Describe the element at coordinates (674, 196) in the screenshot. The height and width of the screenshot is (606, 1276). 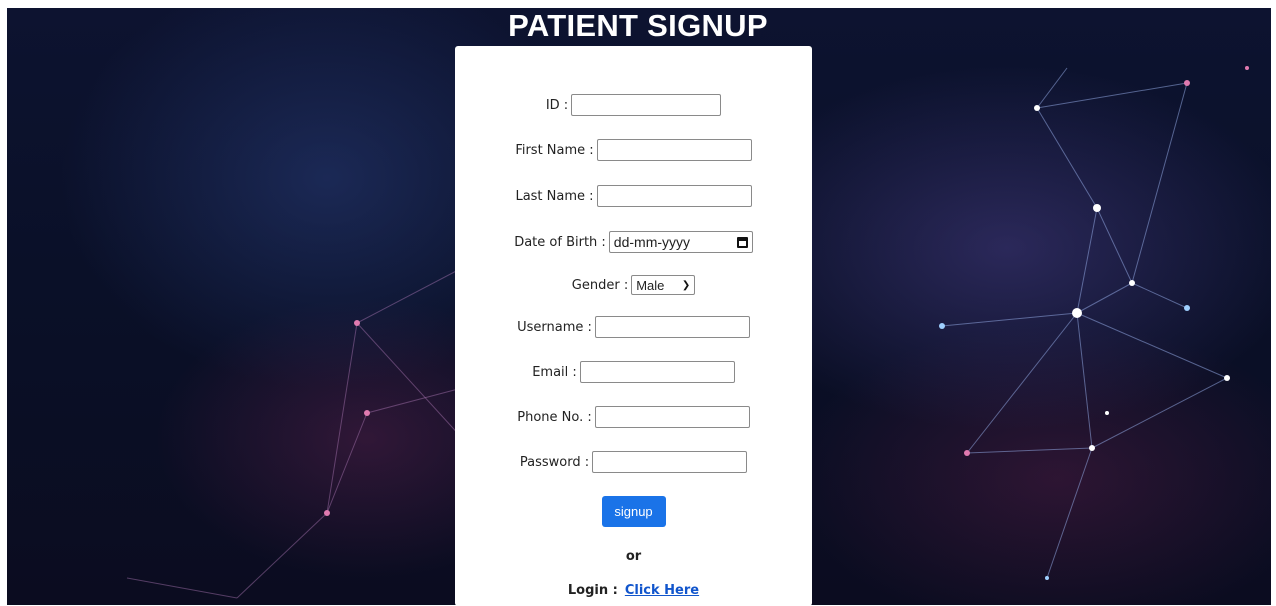
I see `last-name-input` at that location.